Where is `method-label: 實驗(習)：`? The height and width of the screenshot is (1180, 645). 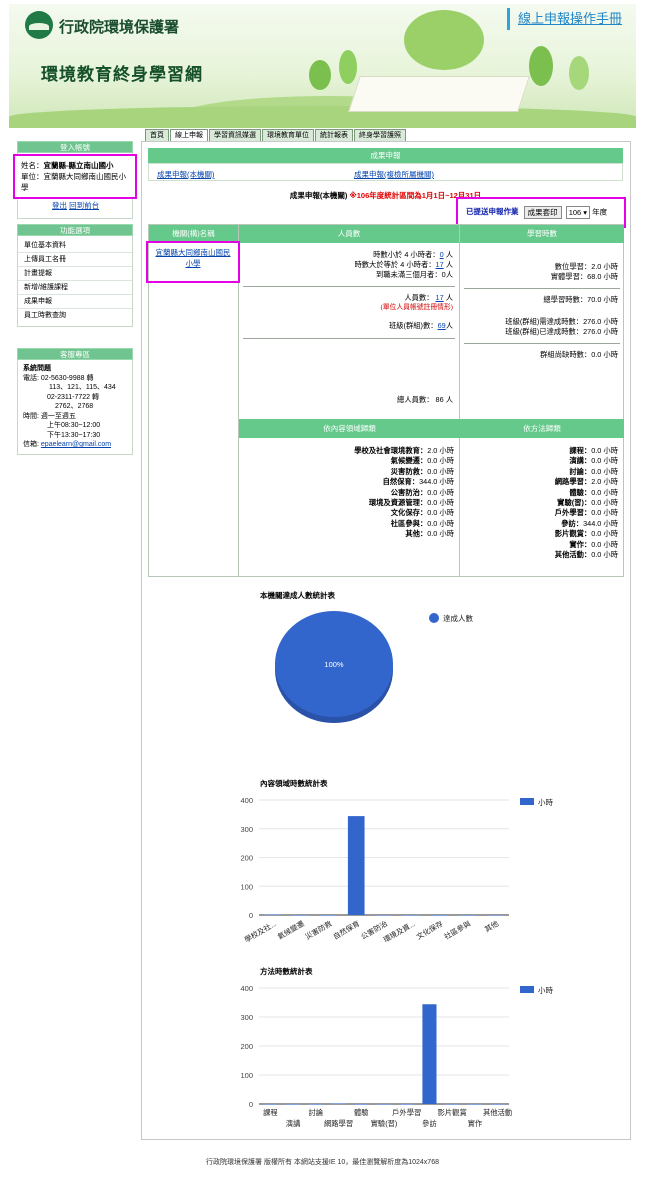
method-label: 實驗(習)： is located at coordinates (574, 503).